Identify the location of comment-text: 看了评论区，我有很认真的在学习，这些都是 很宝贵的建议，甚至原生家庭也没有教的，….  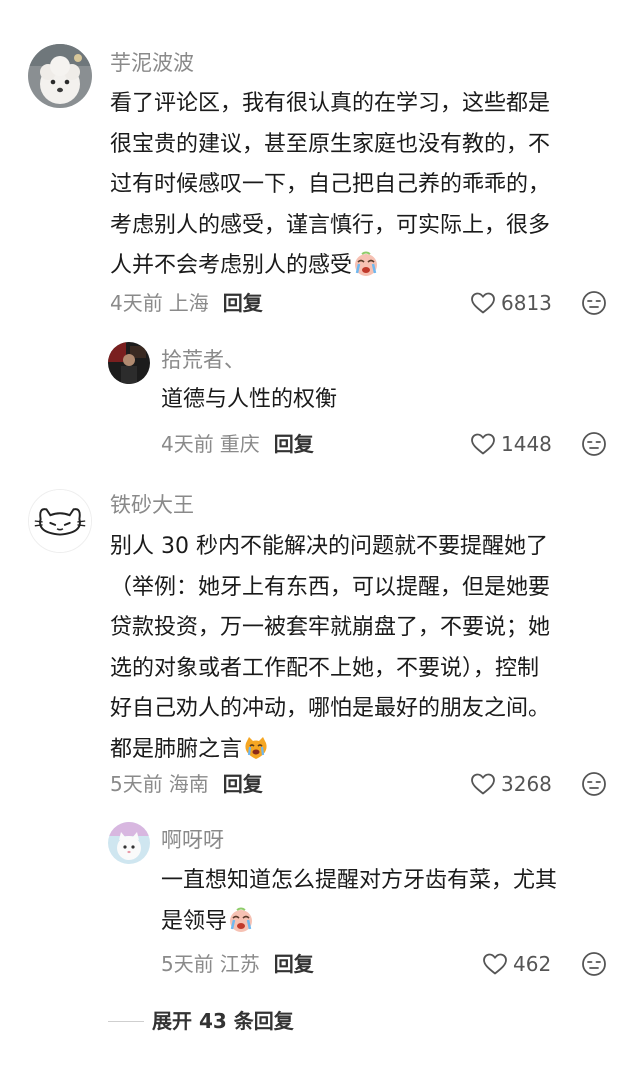
(330, 185).